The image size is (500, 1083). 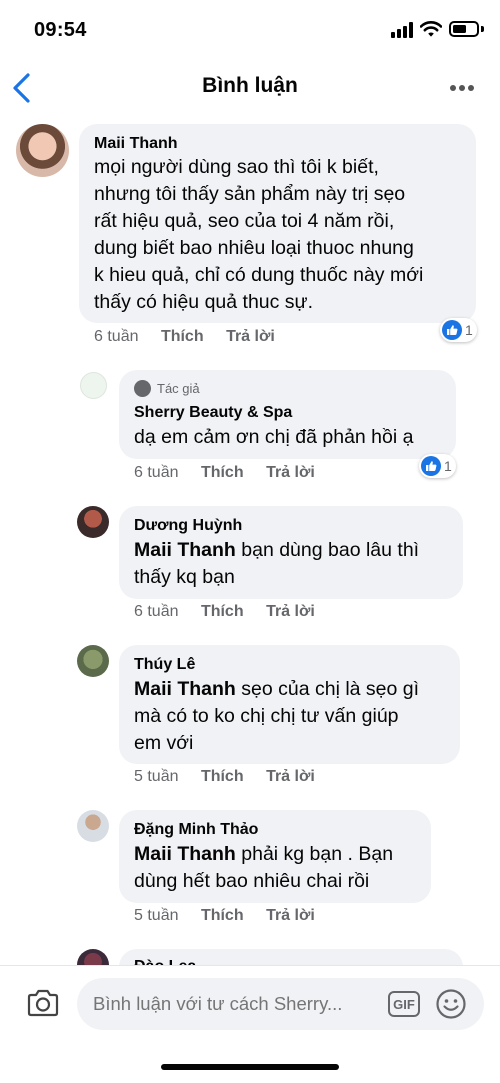 What do you see at coordinates (164, 665) in the screenshot?
I see `comment-author: Thúy Lê` at bounding box center [164, 665].